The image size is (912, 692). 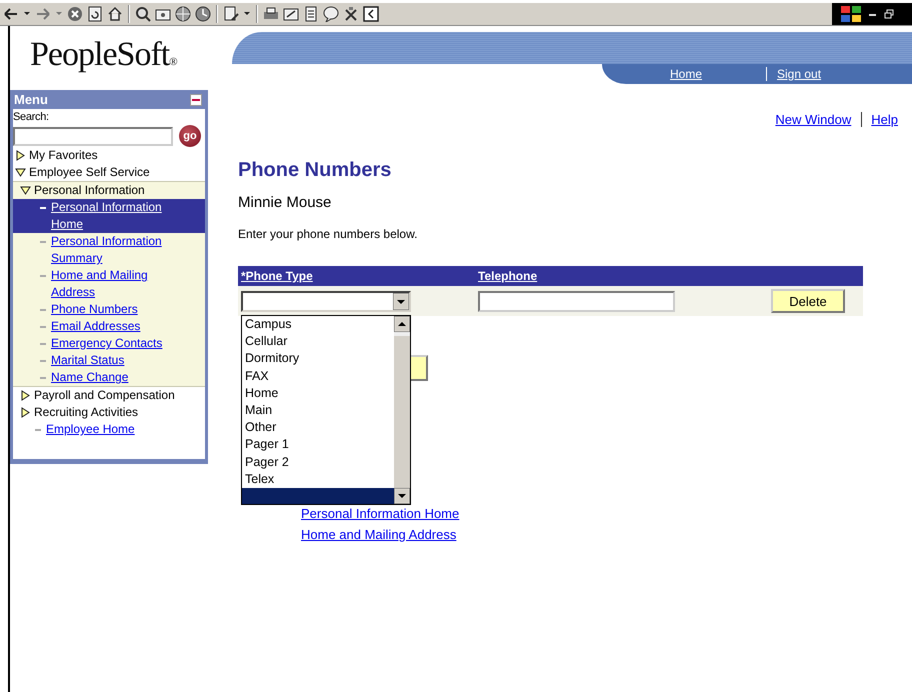 I want to click on dropdown-option: Telex, so click(x=318, y=479).